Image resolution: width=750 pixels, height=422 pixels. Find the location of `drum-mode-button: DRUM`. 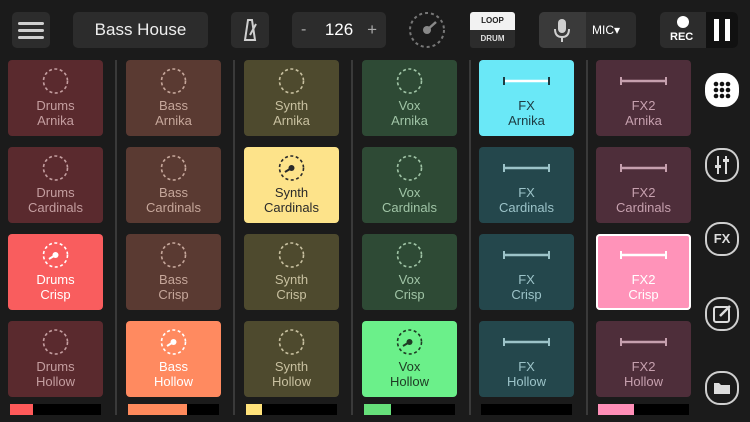

drum-mode-button: DRUM is located at coordinates (492, 39).